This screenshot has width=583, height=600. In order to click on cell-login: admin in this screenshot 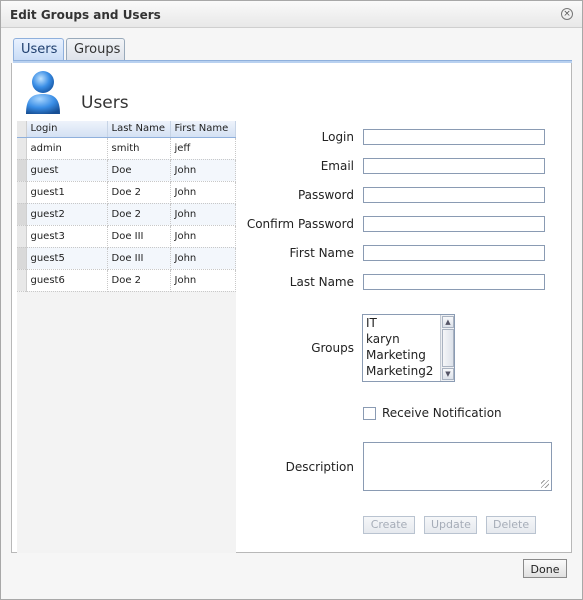, I will do `click(67, 148)`.